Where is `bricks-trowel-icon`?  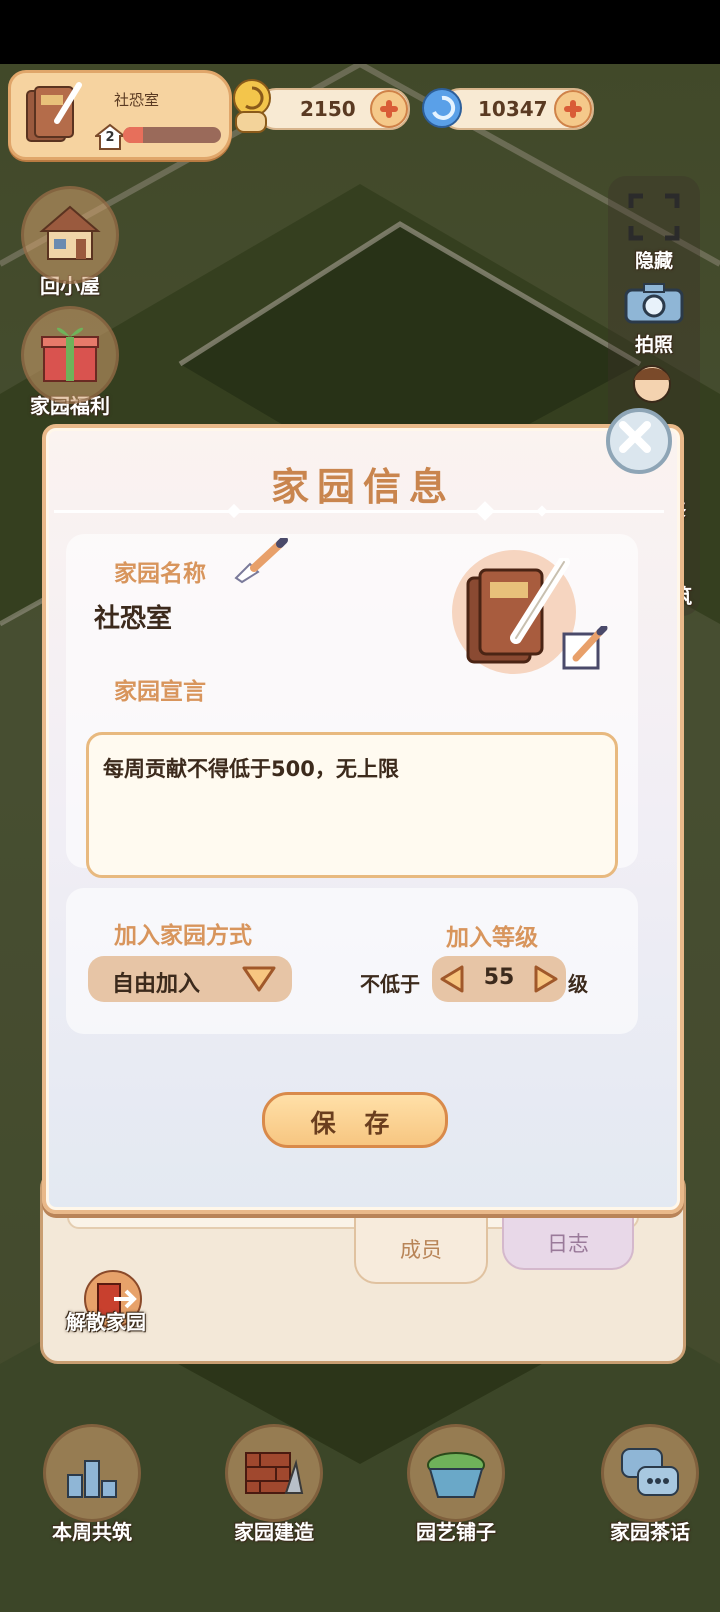 bricks-trowel-icon is located at coordinates (274, 1473).